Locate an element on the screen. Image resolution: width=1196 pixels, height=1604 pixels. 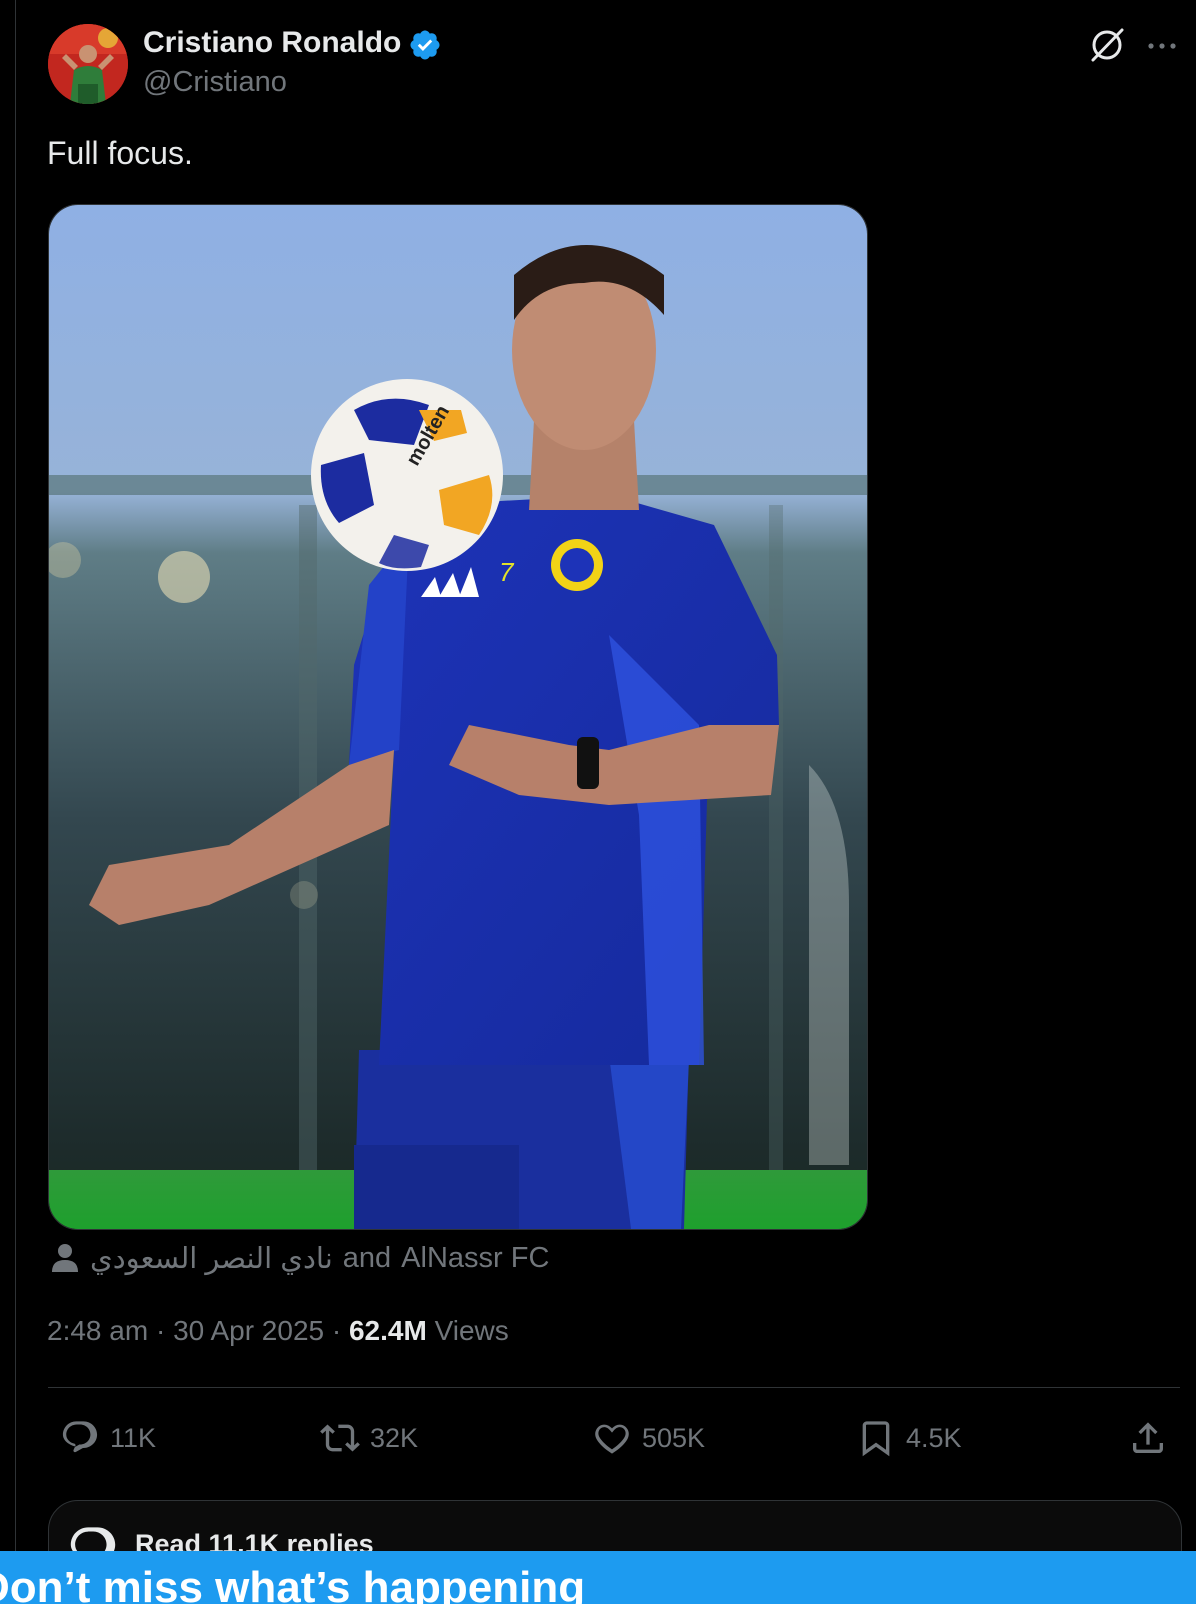
more-icon is located at coordinates (1162, 46).